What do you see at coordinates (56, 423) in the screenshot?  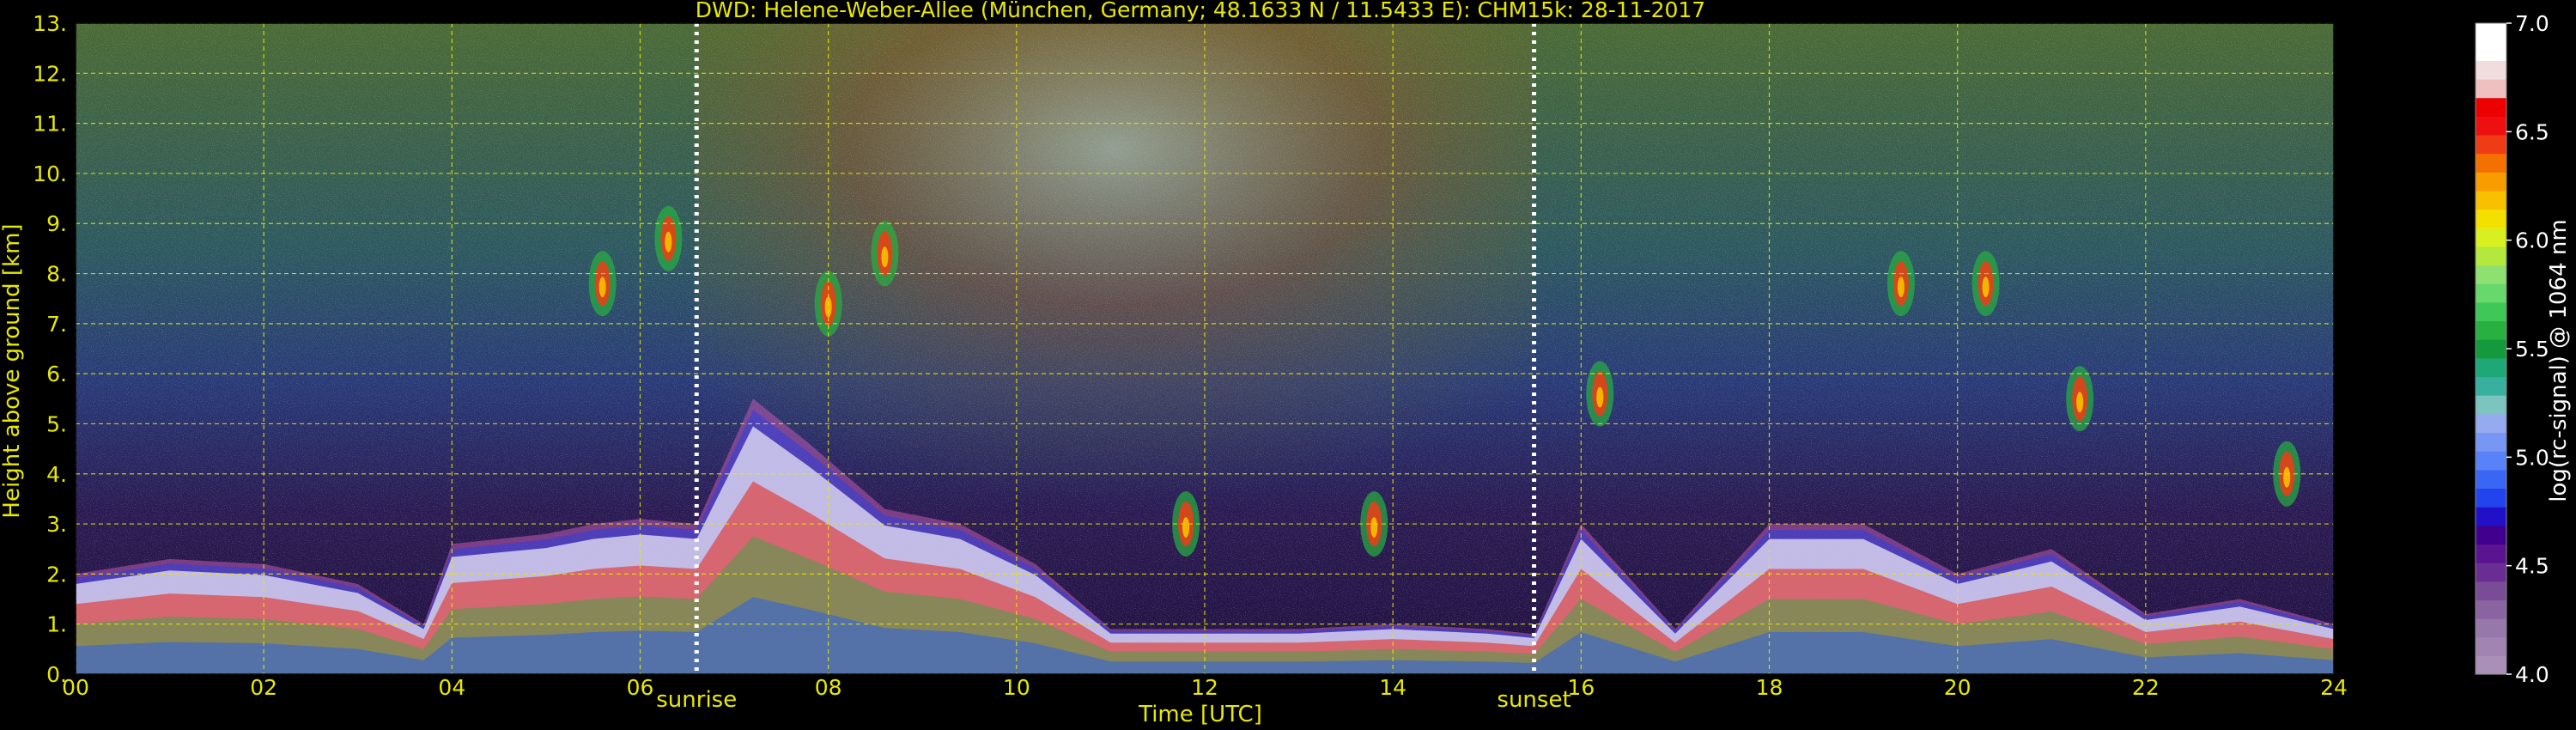 I see `y-tick-label: 5.` at bounding box center [56, 423].